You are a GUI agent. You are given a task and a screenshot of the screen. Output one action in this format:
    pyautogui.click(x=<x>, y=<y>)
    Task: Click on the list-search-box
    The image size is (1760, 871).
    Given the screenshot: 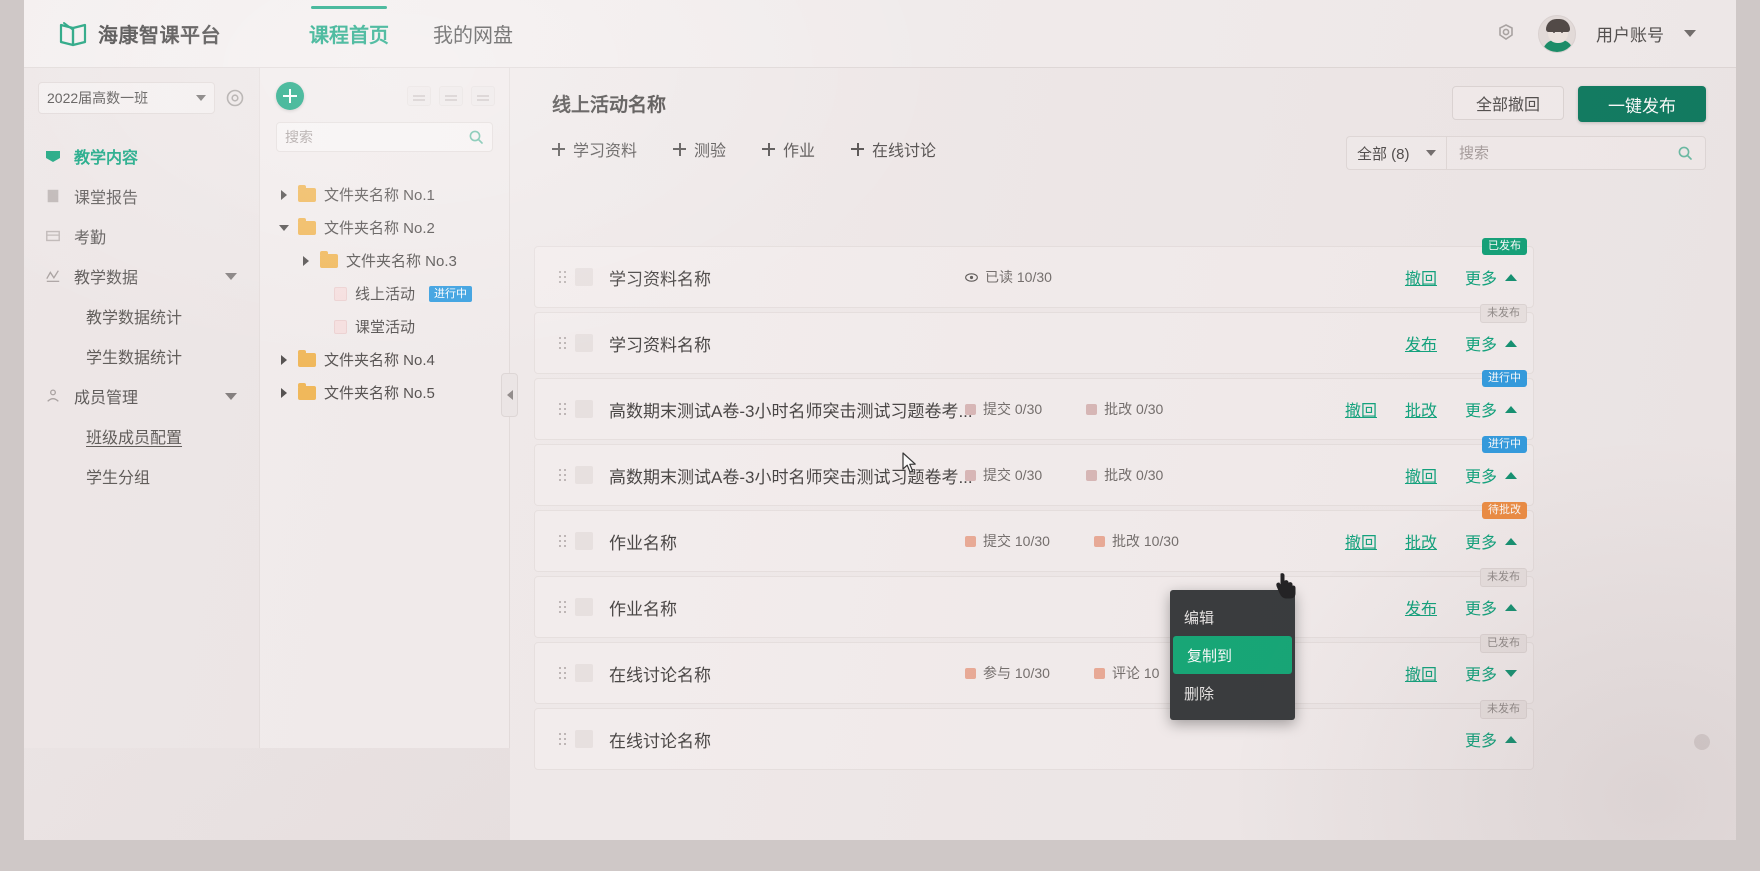 What is the action you would take?
    pyautogui.click(x=1576, y=153)
    